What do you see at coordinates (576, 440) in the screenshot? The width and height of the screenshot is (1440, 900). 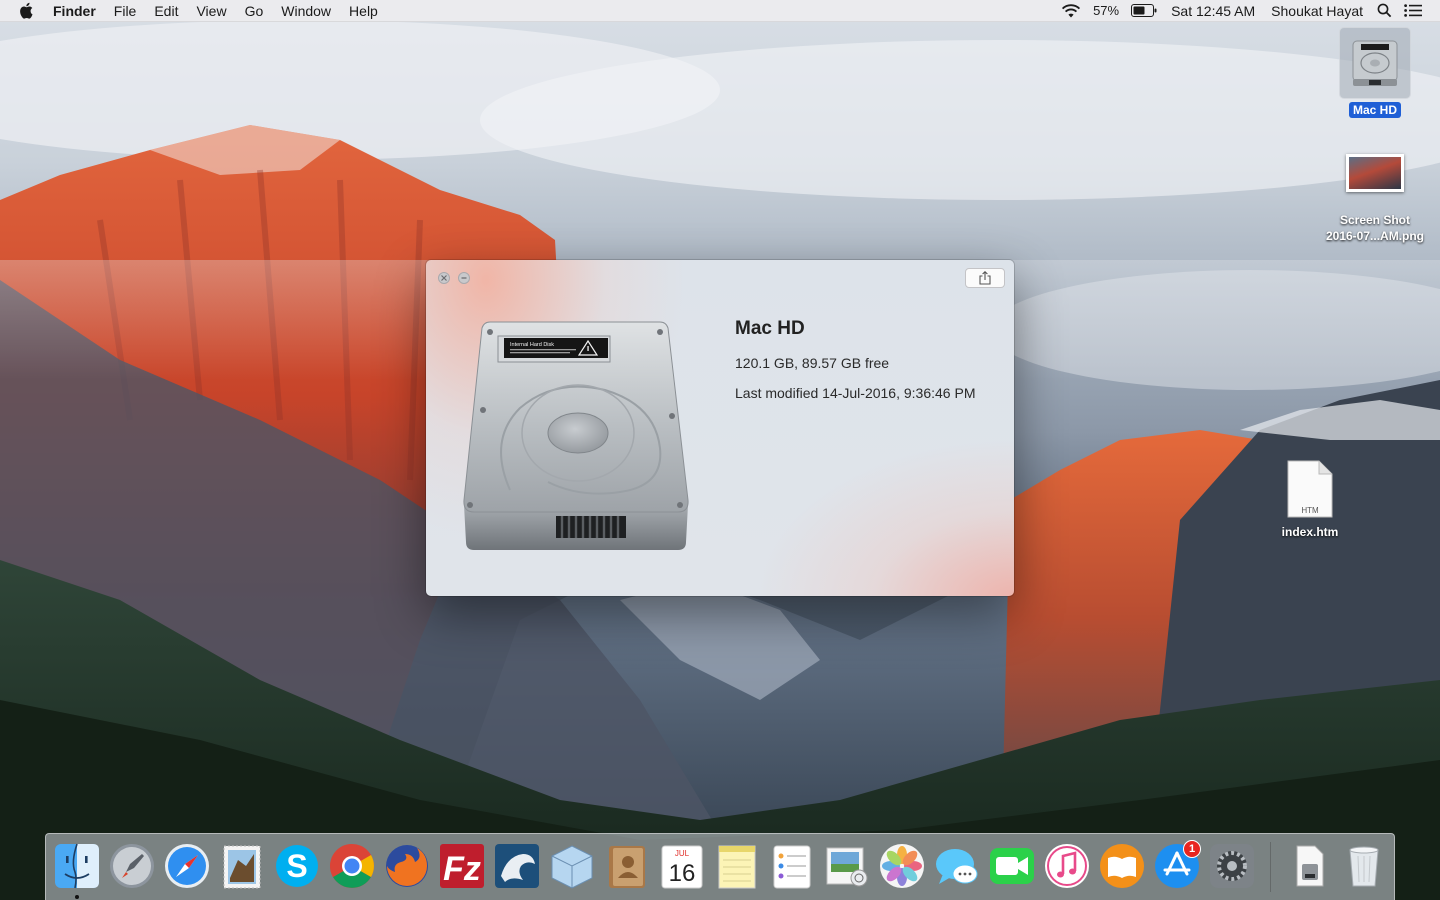 I see `hard-disk-icon: Internal Hard Disk` at bounding box center [576, 440].